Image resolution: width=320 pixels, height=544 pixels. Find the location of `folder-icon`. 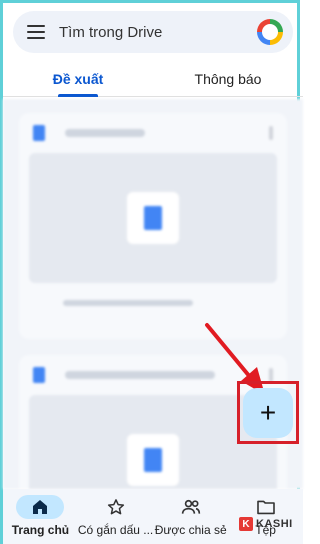

folder-icon is located at coordinates (265, 507).